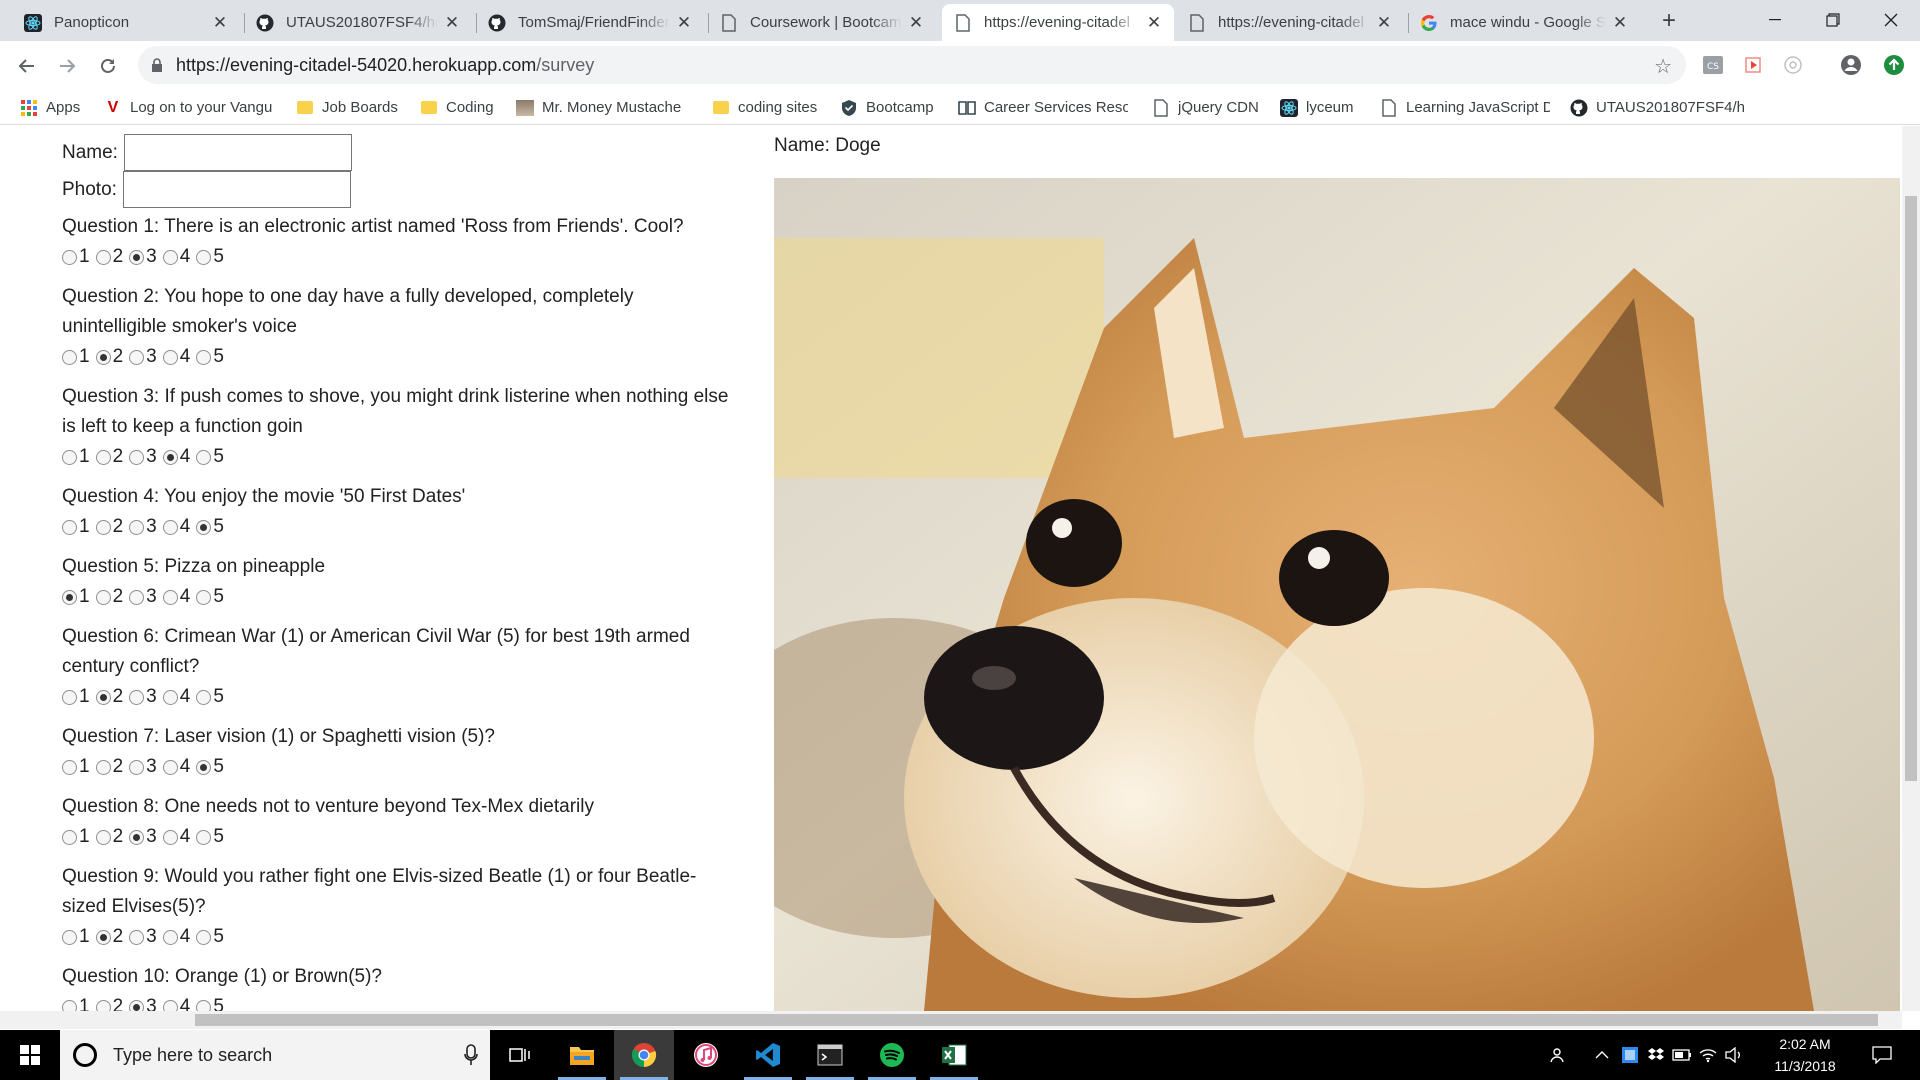  Describe the element at coordinates (830, 1055) in the screenshot. I see `terminal-icon` at that location.